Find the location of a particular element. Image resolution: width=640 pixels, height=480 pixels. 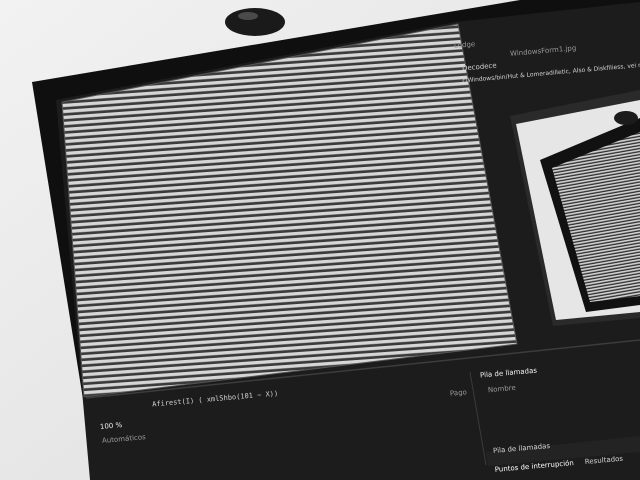

stack-col-header-1: Pago is located at coordinates (458, 393).